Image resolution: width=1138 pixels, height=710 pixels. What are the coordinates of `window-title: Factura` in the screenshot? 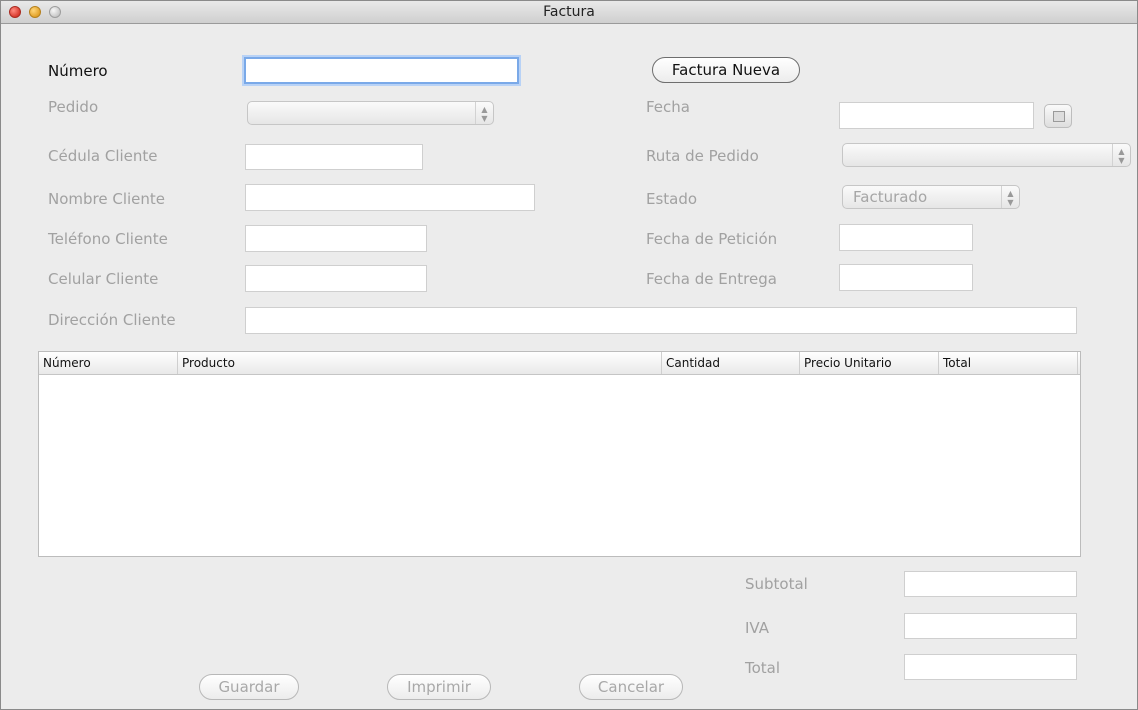 It's located at (569, 12).